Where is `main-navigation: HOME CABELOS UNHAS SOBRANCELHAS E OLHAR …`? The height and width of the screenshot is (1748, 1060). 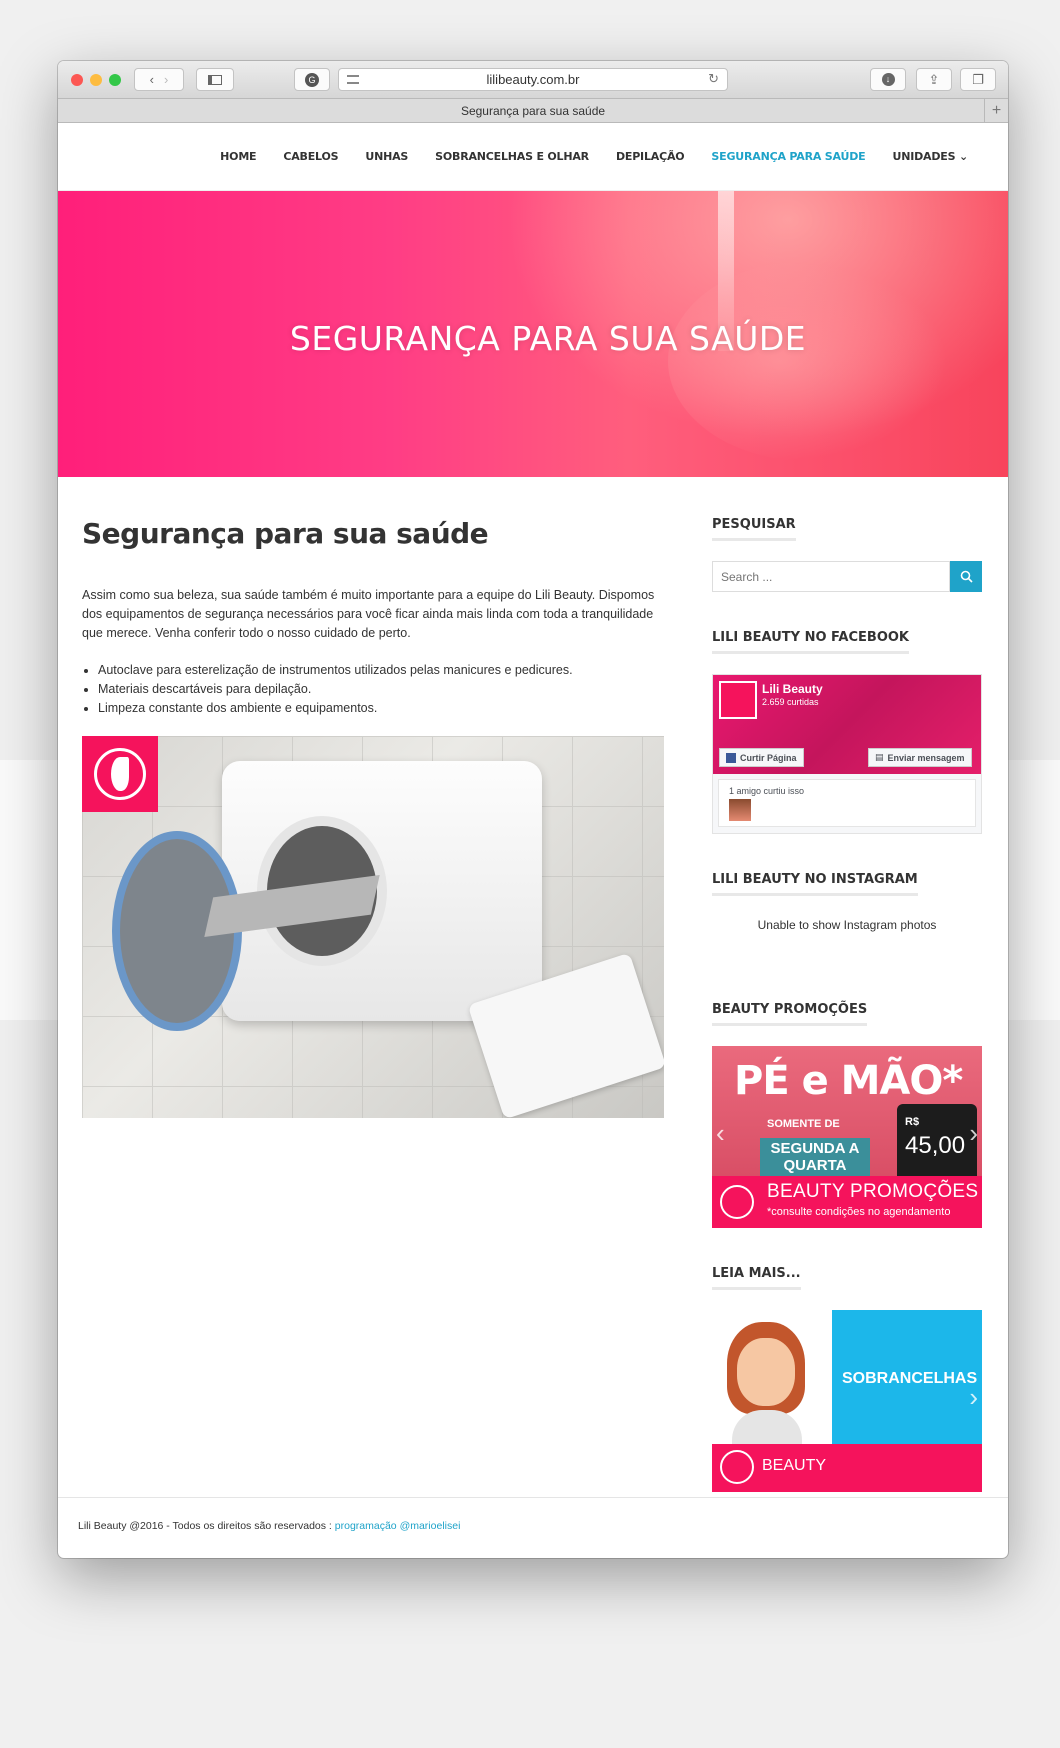 main-navigation: HOME CABELOS UNHAS SOBRANCELHAS E OLHAR … is located at coordinates (533, 157).